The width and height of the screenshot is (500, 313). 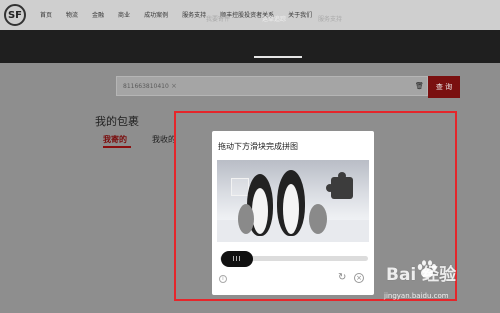 What do you see at coordinates (250, 15) in the screenshot?
I see `top-navigation-bar: SF 首页 物流 金融 商业 成功案例 服务支持 顺丰控股投资者关系 关于我们` at bounding box center [250, 15].